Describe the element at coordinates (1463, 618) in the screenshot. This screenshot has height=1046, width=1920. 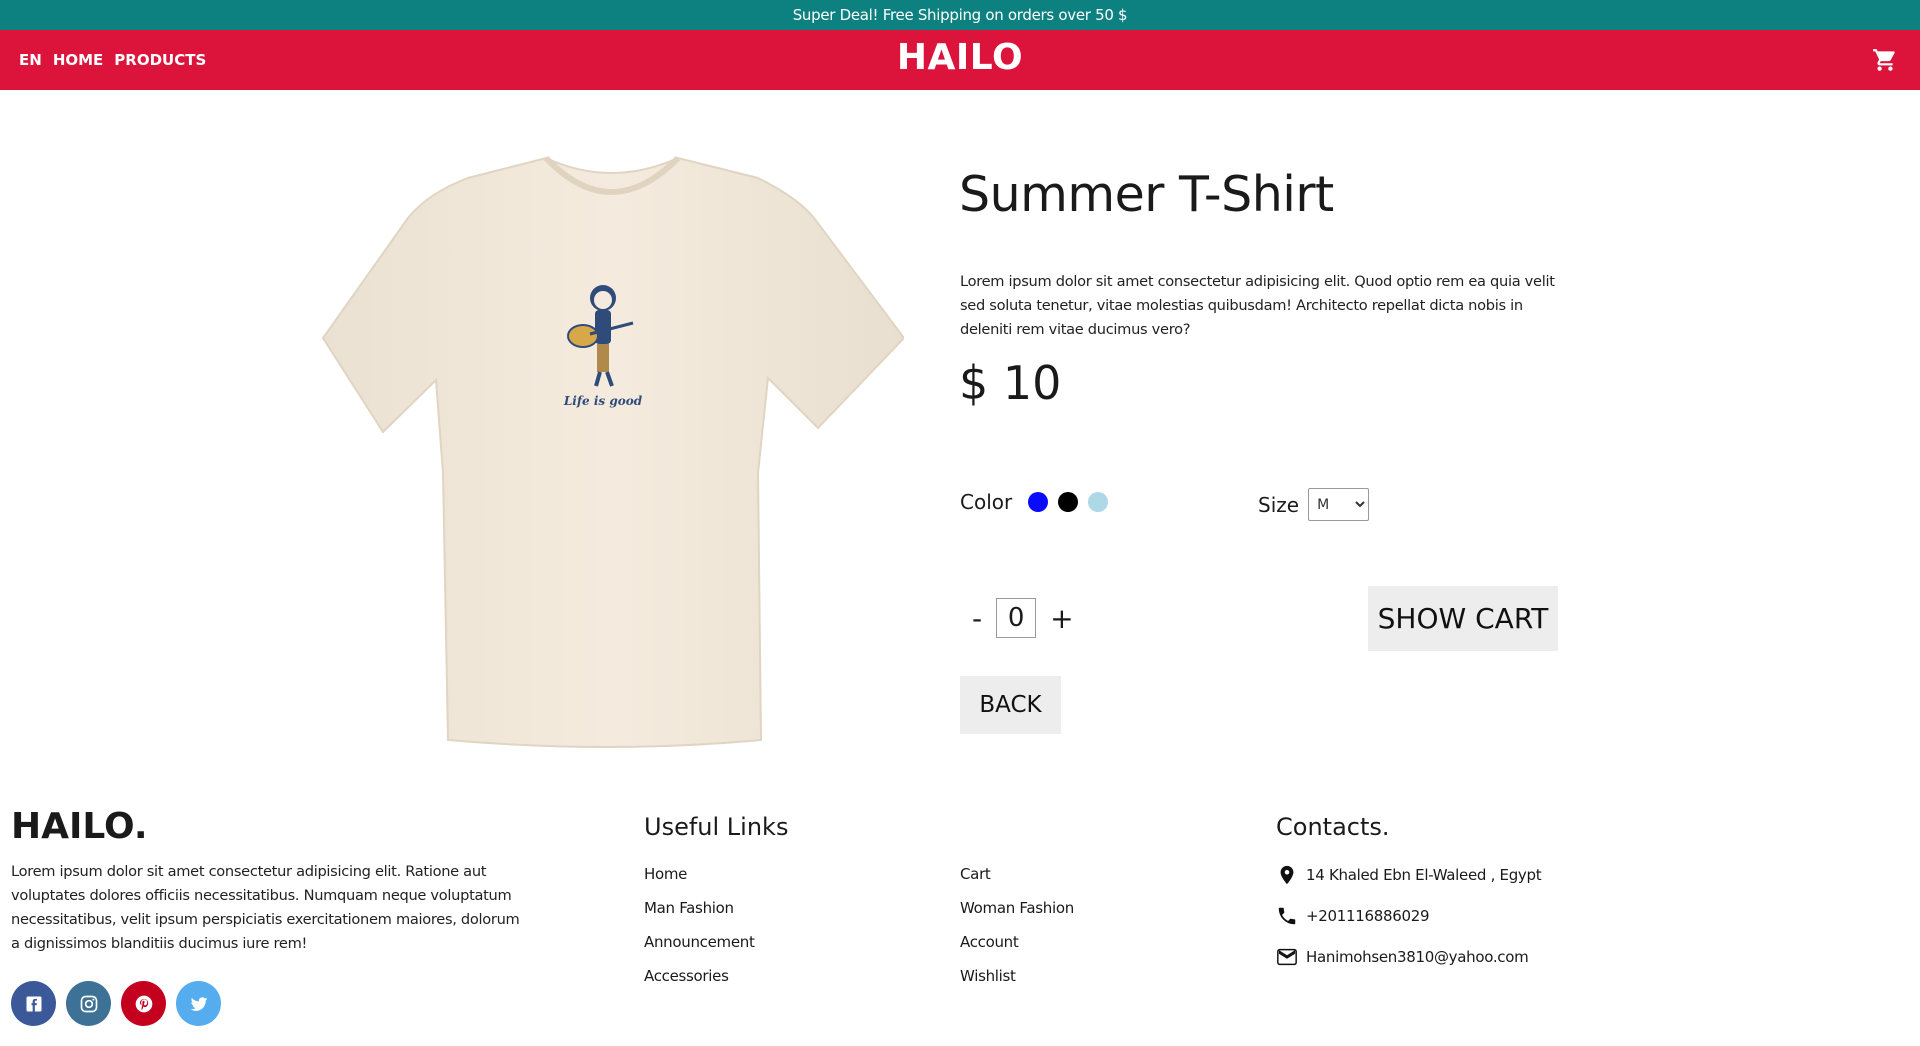
I see `show-cart-button: SHOW CART` at that location.